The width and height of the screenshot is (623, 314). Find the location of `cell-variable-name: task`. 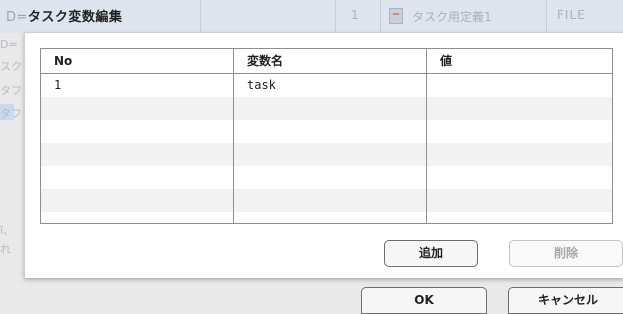

cell-variable-name: task is located at coordinates (330, 85).